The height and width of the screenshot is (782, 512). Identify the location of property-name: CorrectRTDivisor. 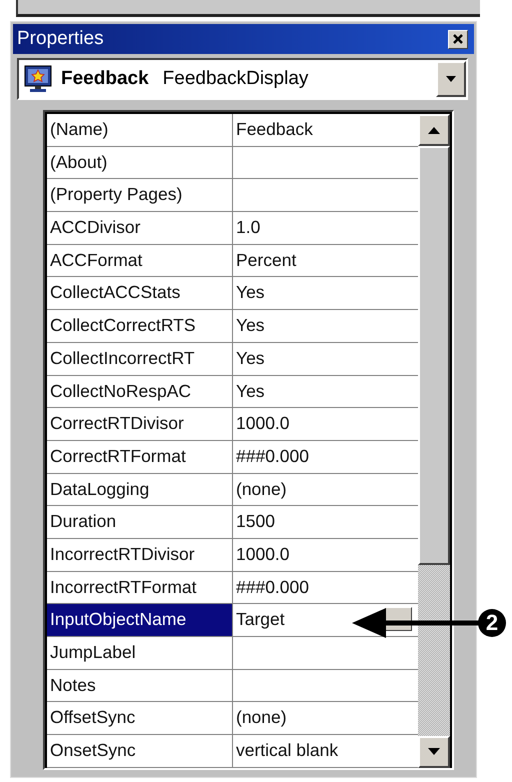
(140, 424).